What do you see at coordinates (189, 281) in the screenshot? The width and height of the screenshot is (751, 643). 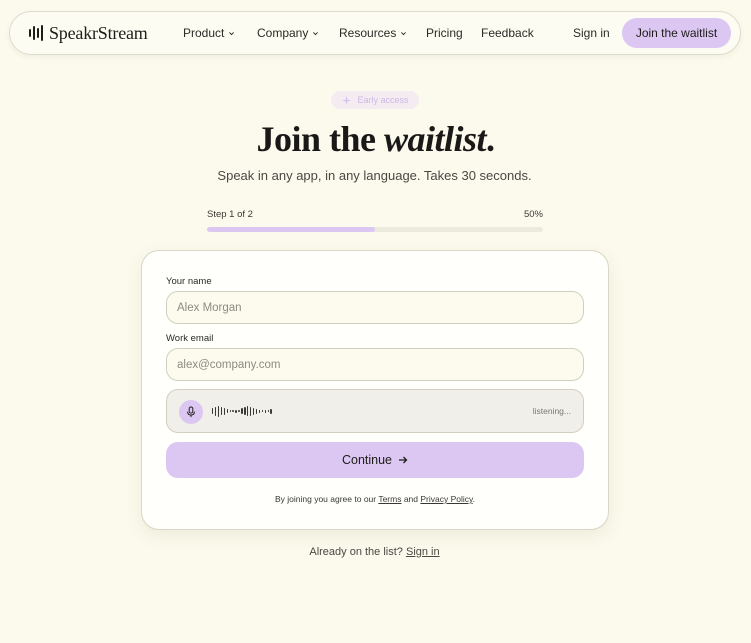 I see `name-field-label: Your name` at bounding box center [189, 281].